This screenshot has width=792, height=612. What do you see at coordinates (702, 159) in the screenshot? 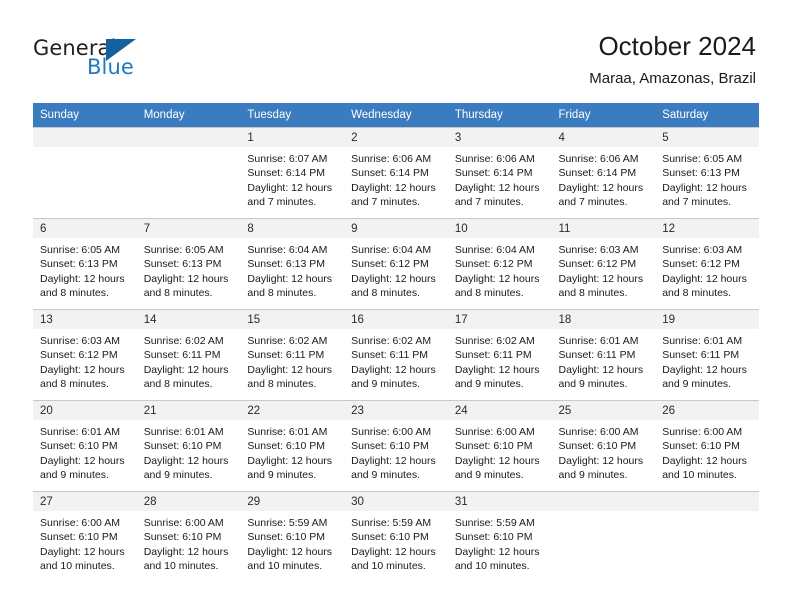
I see `sunrise-time: Sunrise: 6:05 AM` at bounding box center [702, 159].